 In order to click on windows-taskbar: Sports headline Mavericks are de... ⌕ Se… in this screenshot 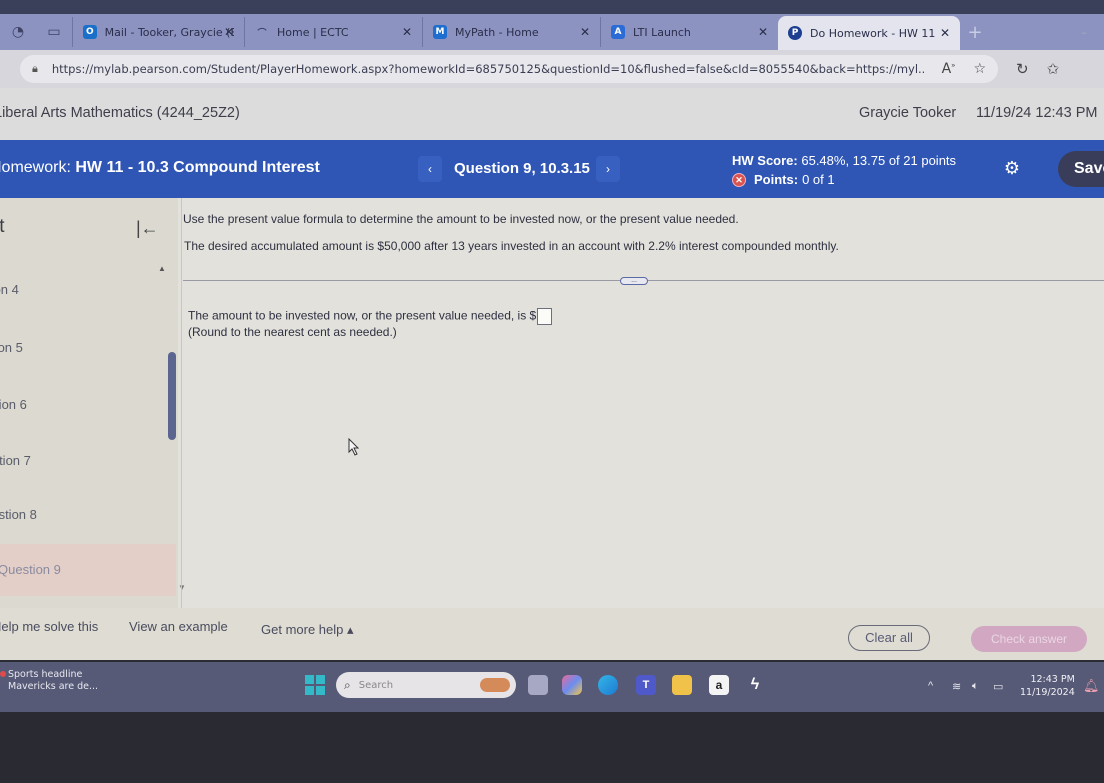, I will do `click(552, 687)`.